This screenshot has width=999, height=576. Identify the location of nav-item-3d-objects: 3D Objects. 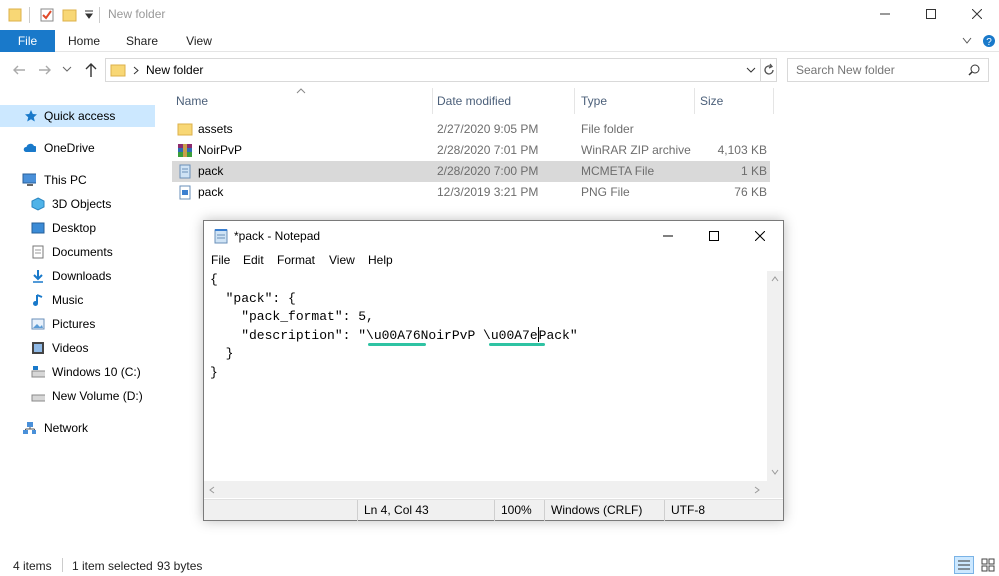
(77, 204).